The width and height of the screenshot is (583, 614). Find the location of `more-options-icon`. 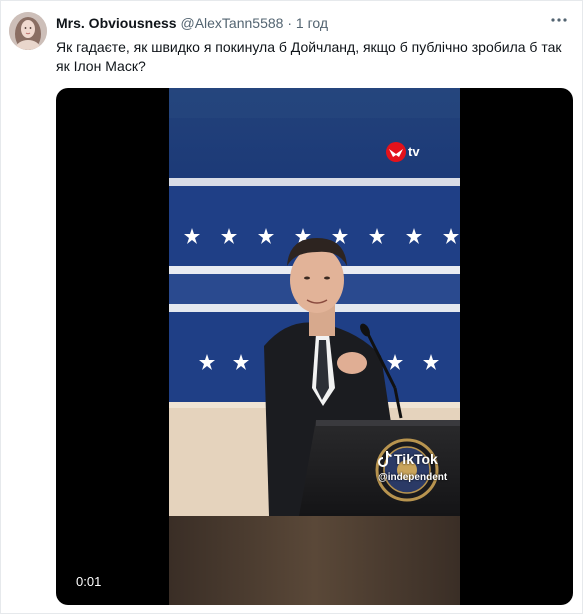

more-options-icon is located at coordinates (559, 20).